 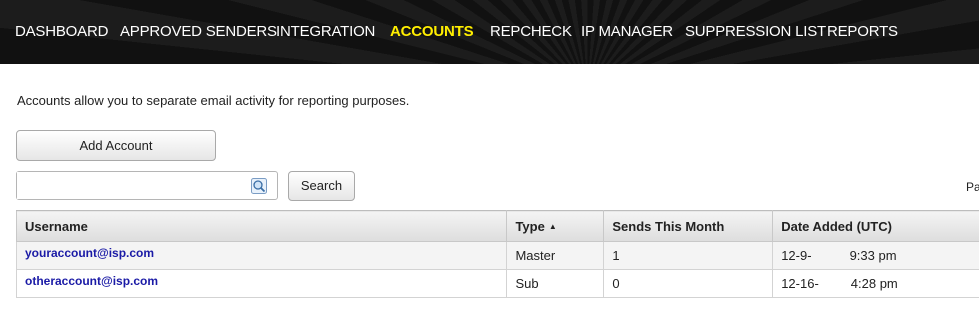 What do you see at coordinates (688, 283) in the screenshot?
I see `sends-cell: 0` at bounding box center [688, 283].